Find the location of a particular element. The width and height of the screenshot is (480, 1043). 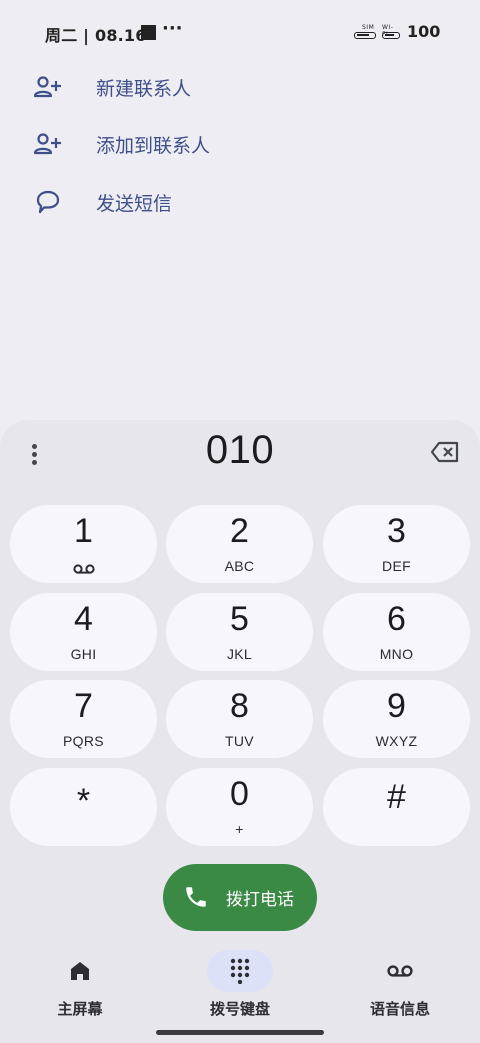

dialpad-key-hash: # is located at coordinates (396, 807).